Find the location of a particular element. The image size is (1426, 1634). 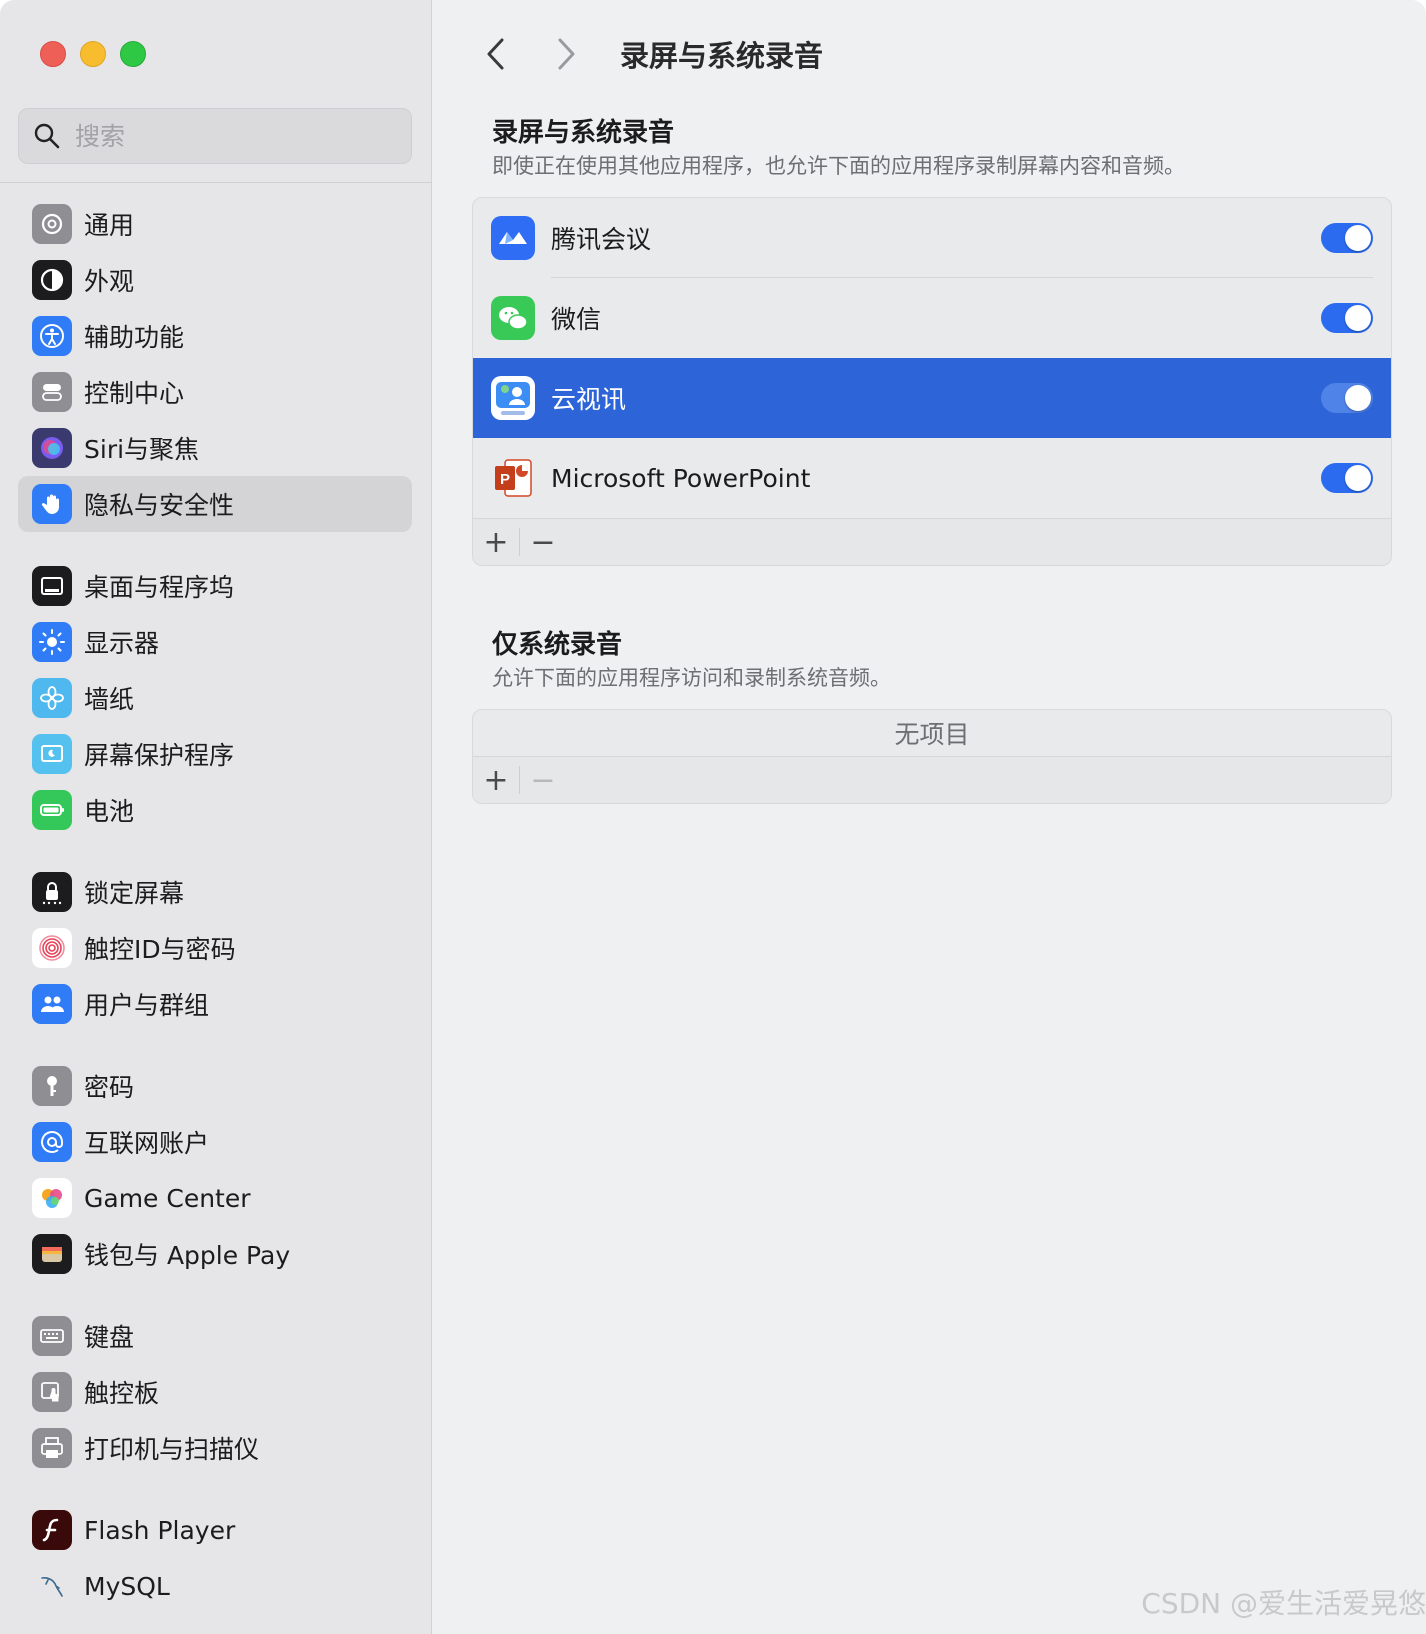

sidebar-item: 锁定屏幕 is located at coordinates (215, 892).